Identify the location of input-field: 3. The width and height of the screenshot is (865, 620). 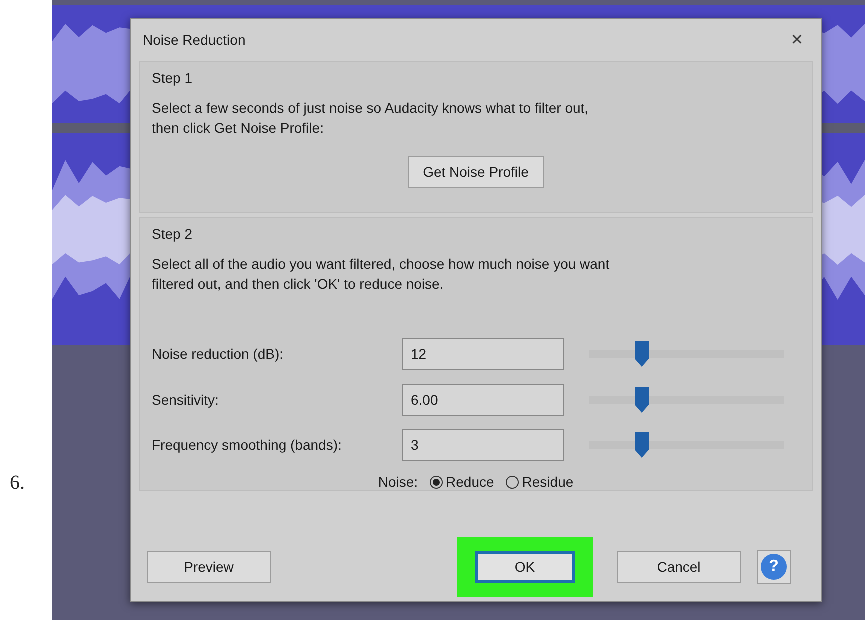
(483, 445).